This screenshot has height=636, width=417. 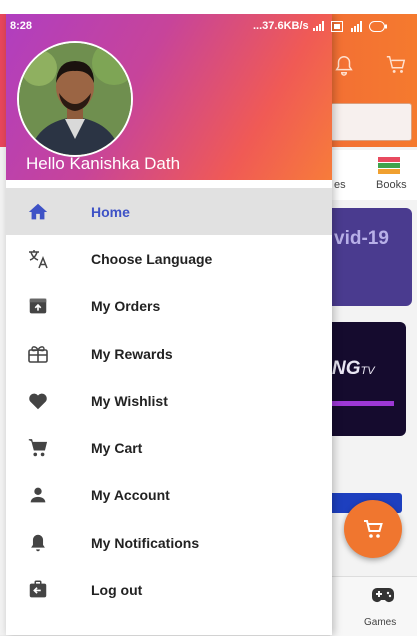 What do you see at coordinates (208, 26) in the screenshot?
I see `status-bar: 8:28 ...37.6KB/s` at bounding box center [208, 26].